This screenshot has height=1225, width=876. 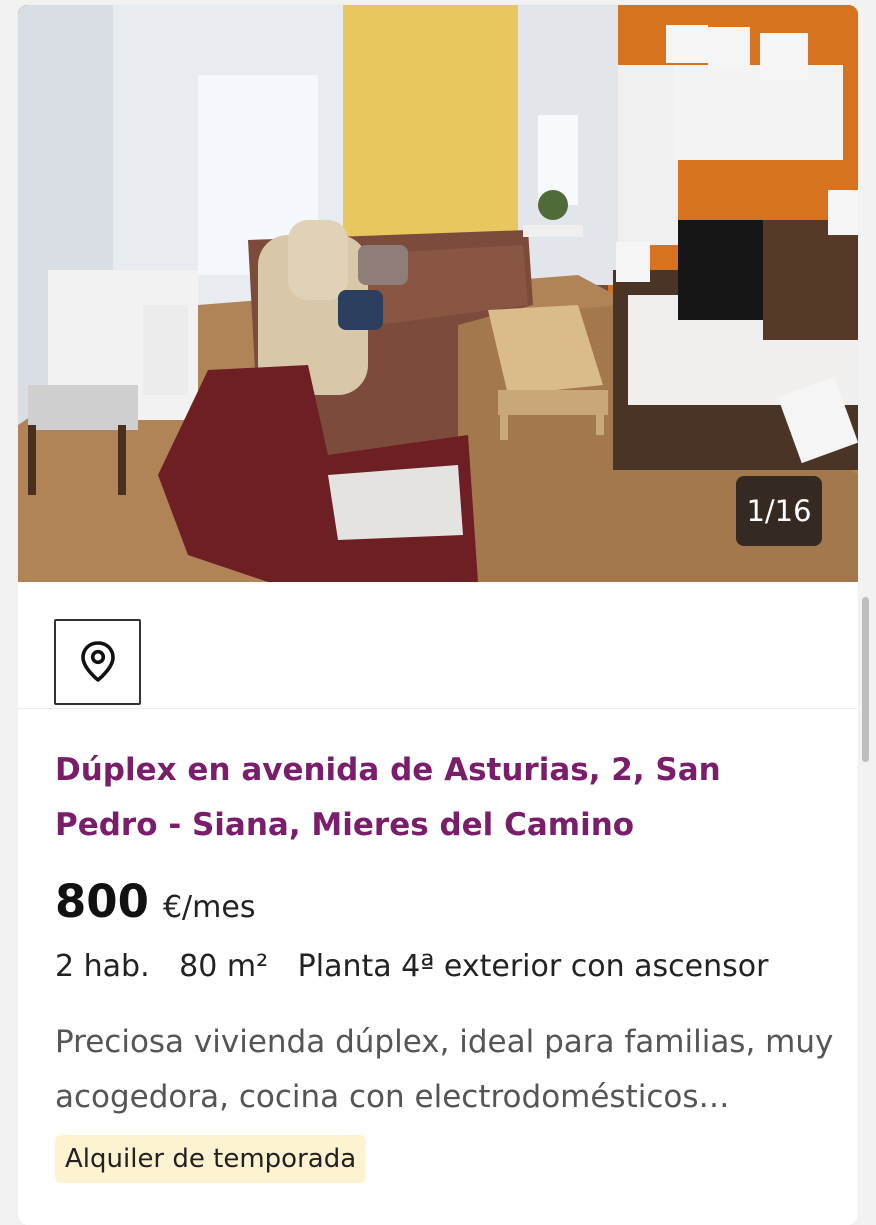 What do you see at coordinates (865, 679) in the screenshot?
I see `scrollbar` at bounding box center [865, 679].